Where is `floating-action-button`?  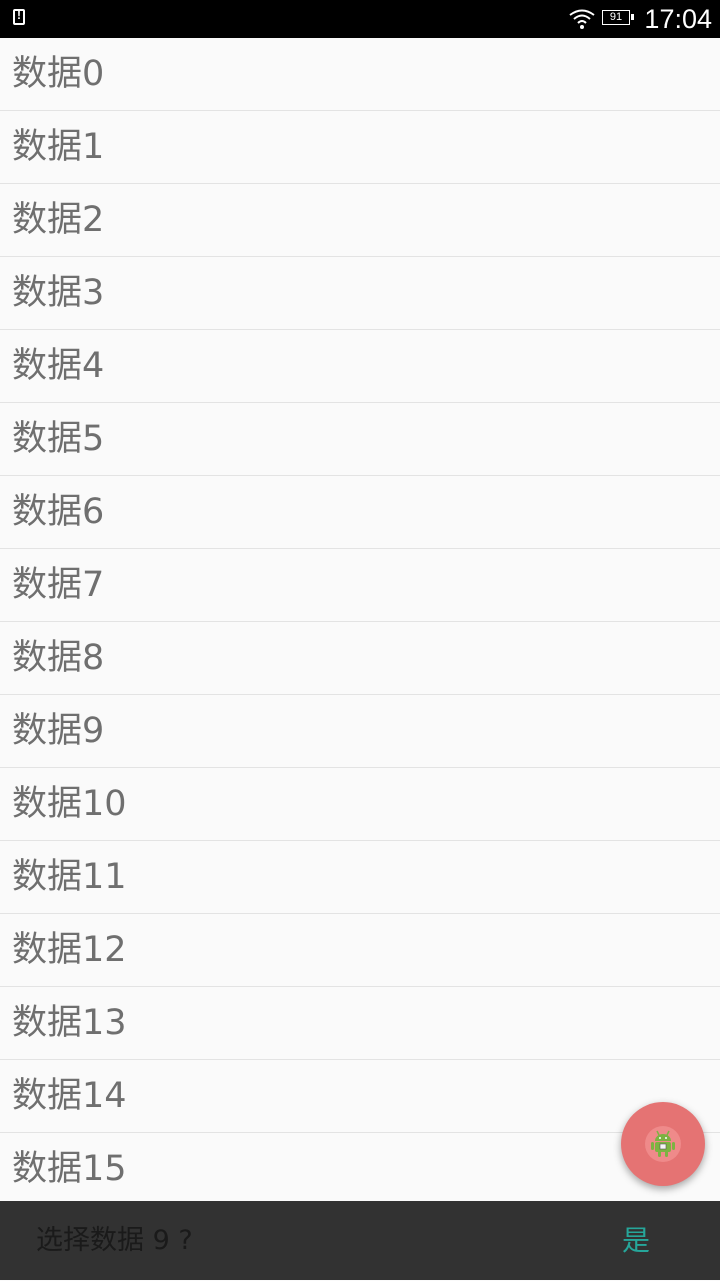
floating-action-button is located at coordinates (663, 1144).